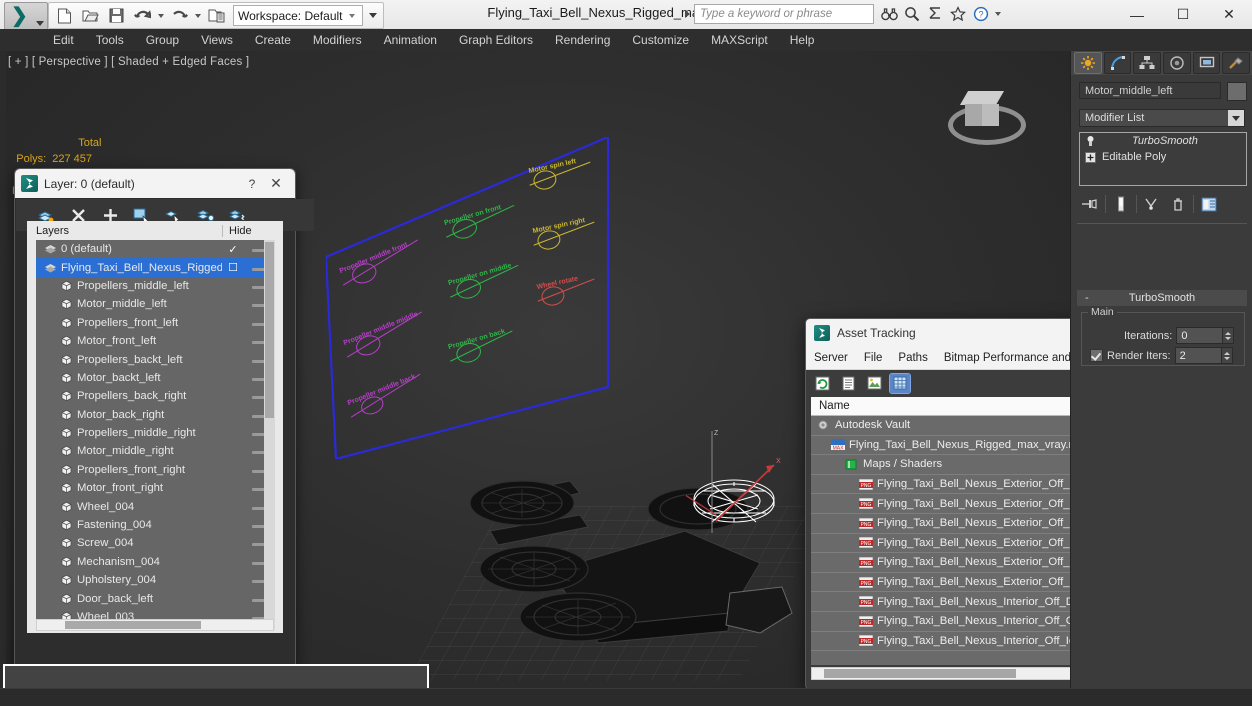  Describe the element at coordinates (1147, 63) in the screenshot. I see `hierarchy-tab` at that location.